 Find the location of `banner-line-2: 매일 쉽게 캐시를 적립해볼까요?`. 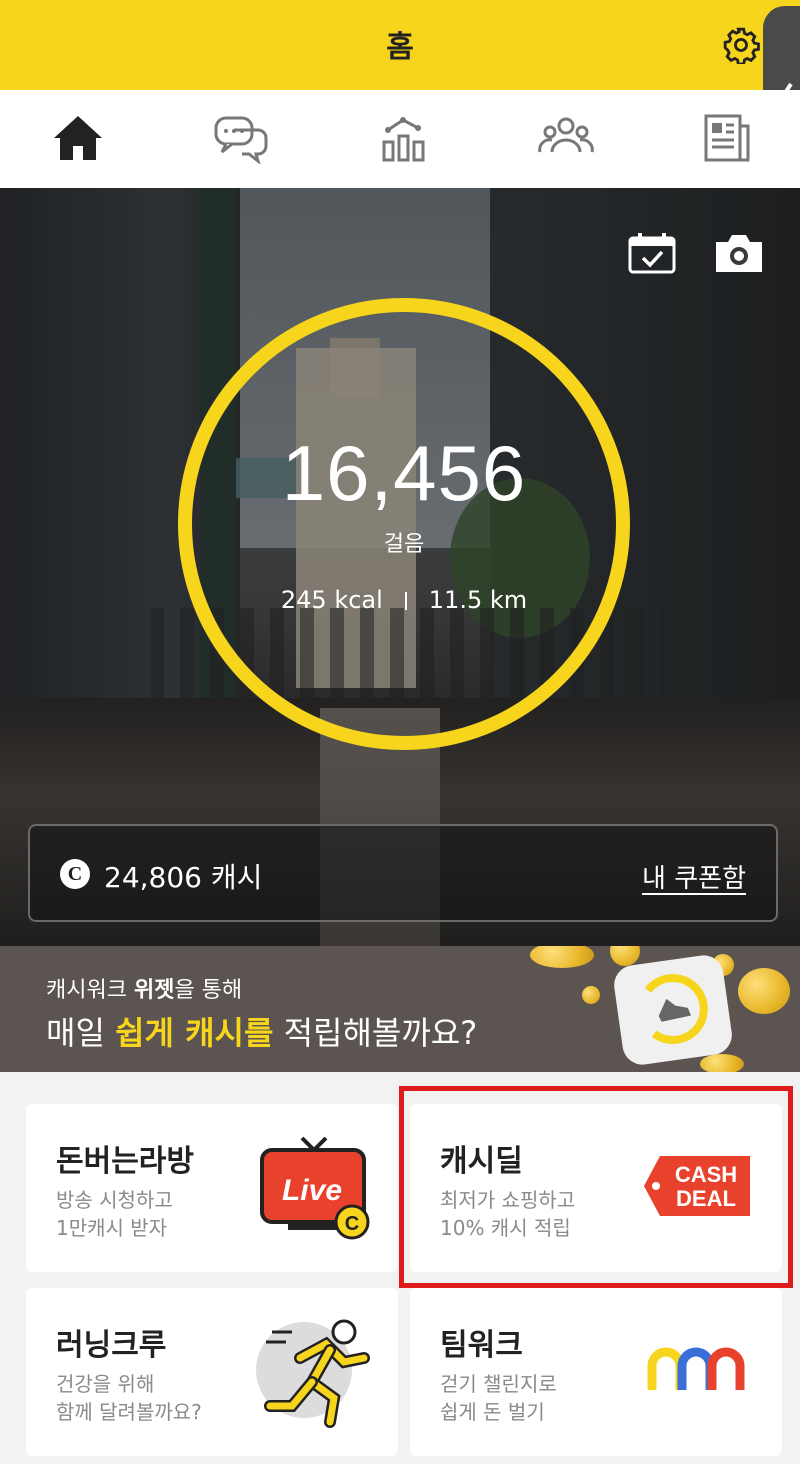

banner-line-2: 매일 쉽게 캐시를 적립해볼까요? is located at coordinates (261, 1031).